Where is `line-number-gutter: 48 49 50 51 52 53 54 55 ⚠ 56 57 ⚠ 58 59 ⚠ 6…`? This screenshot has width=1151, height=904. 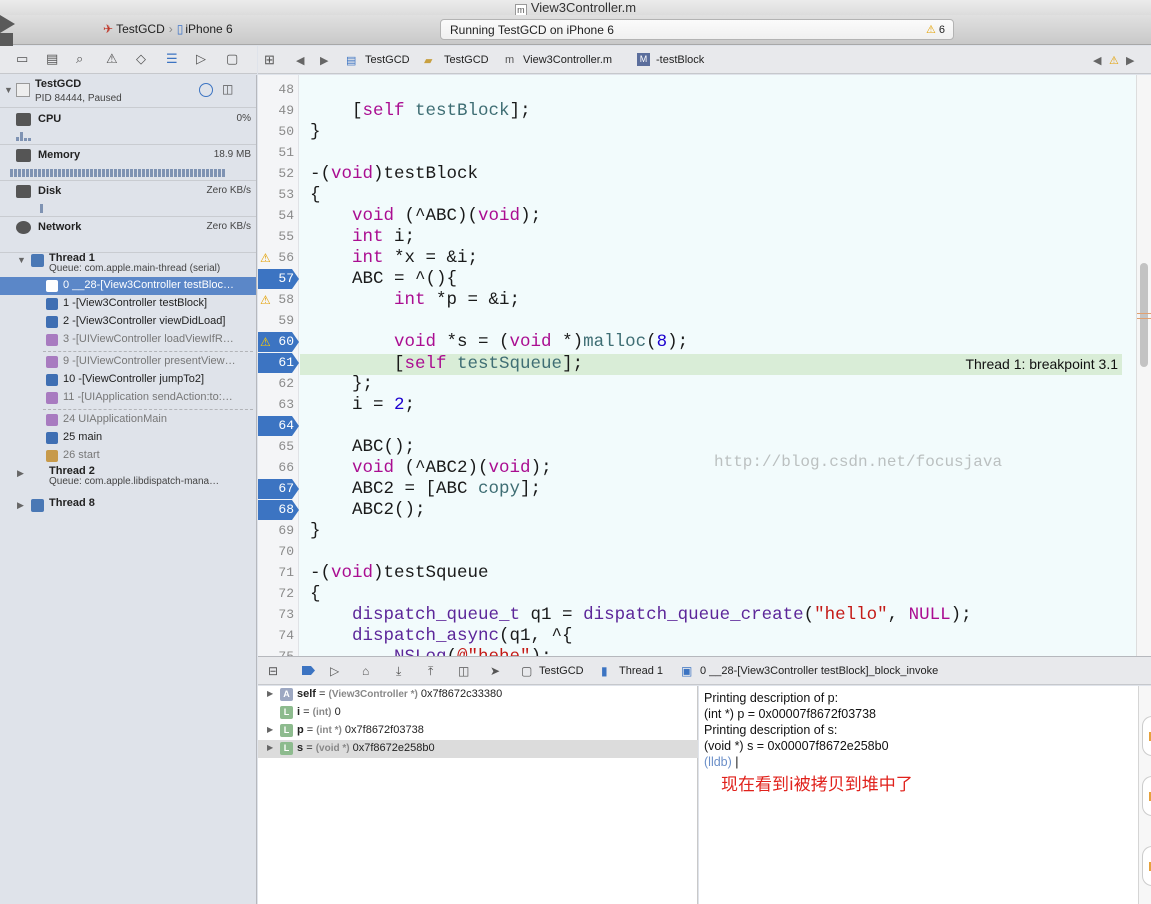
line-number-gutter: 48 49 50 51 52 53 54 55 ⚠ 56 57 ⚠ 58 59 ⚠ 6… is located at coordinates (278, 365).